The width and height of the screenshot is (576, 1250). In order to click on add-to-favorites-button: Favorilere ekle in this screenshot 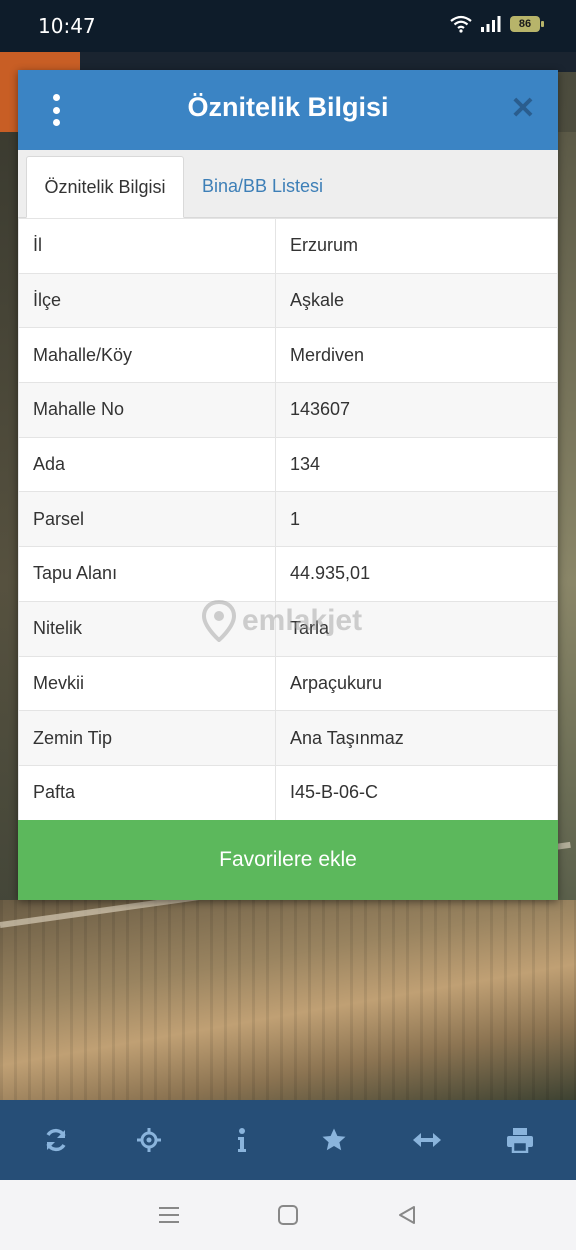, I will do `click(288, 860)`.